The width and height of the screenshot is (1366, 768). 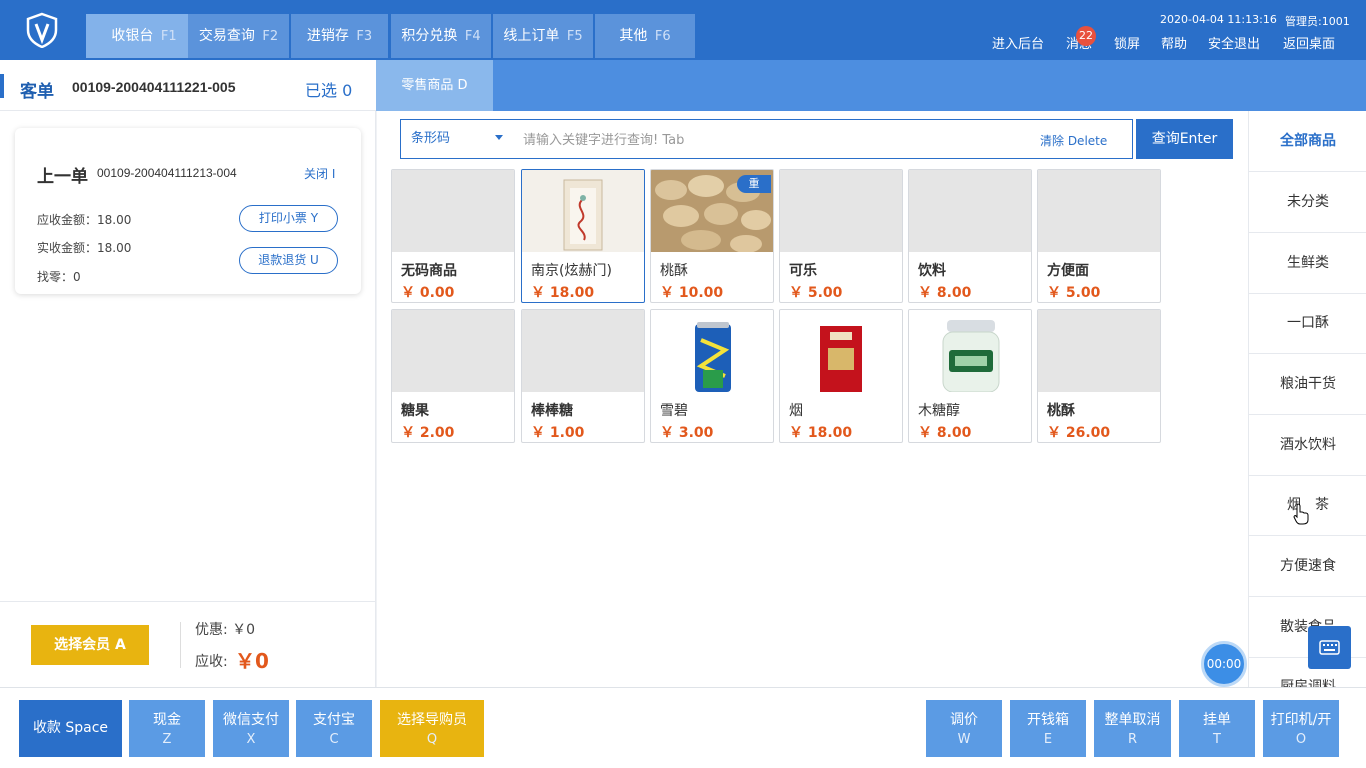 What do you see at coordinates (431, 138) in the screenshot?
I see `search-type-value: 条形码` at bounding box center [431, 138].